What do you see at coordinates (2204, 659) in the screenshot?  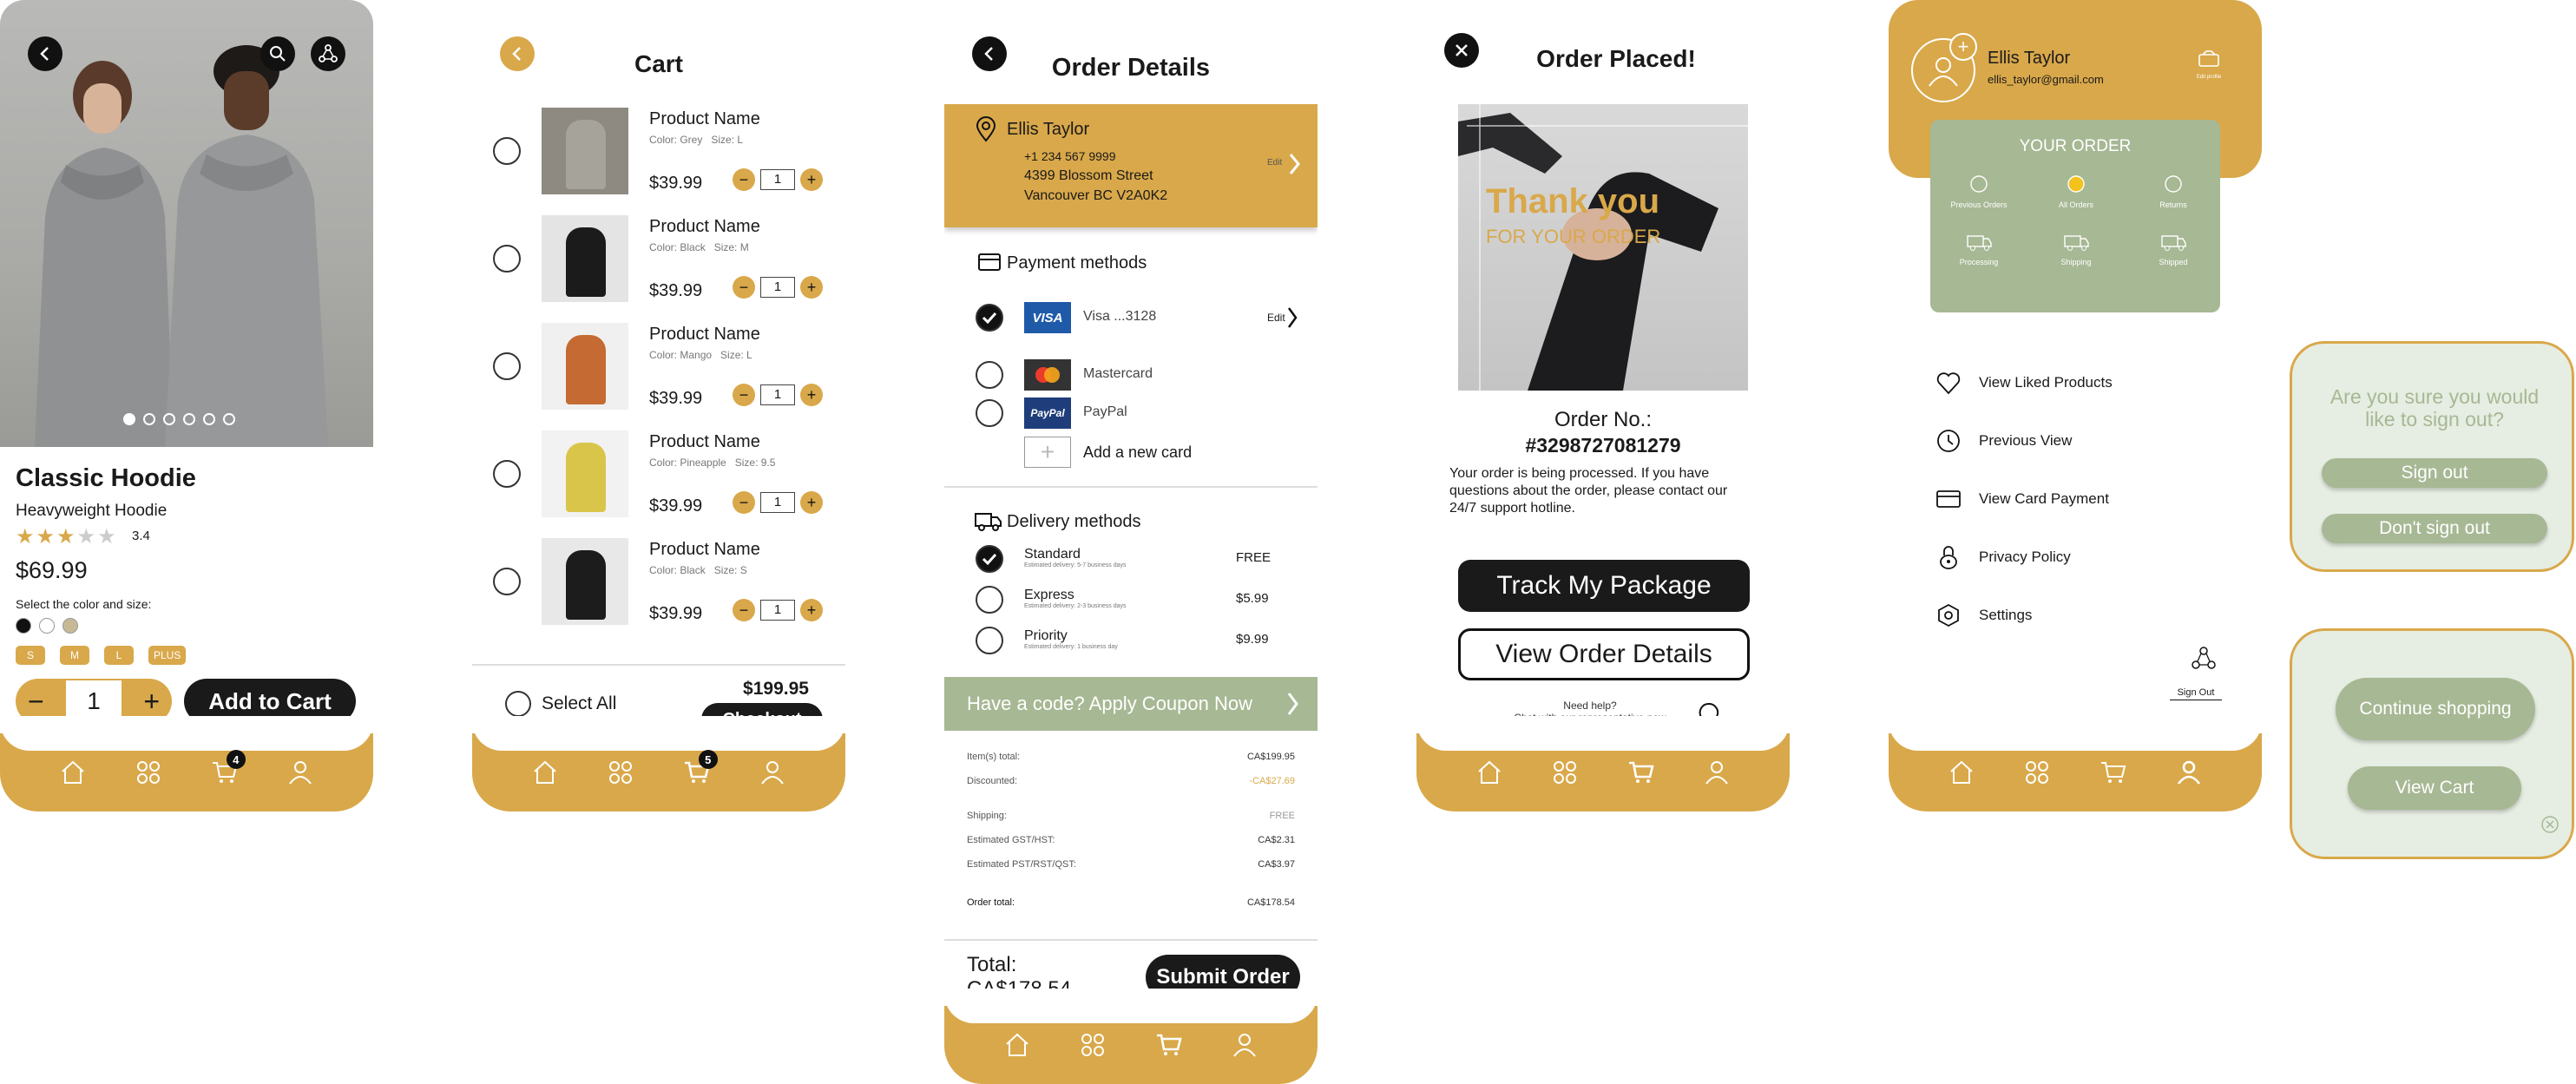 I see `sign-out-icon` at bounding box center [2204, 659].